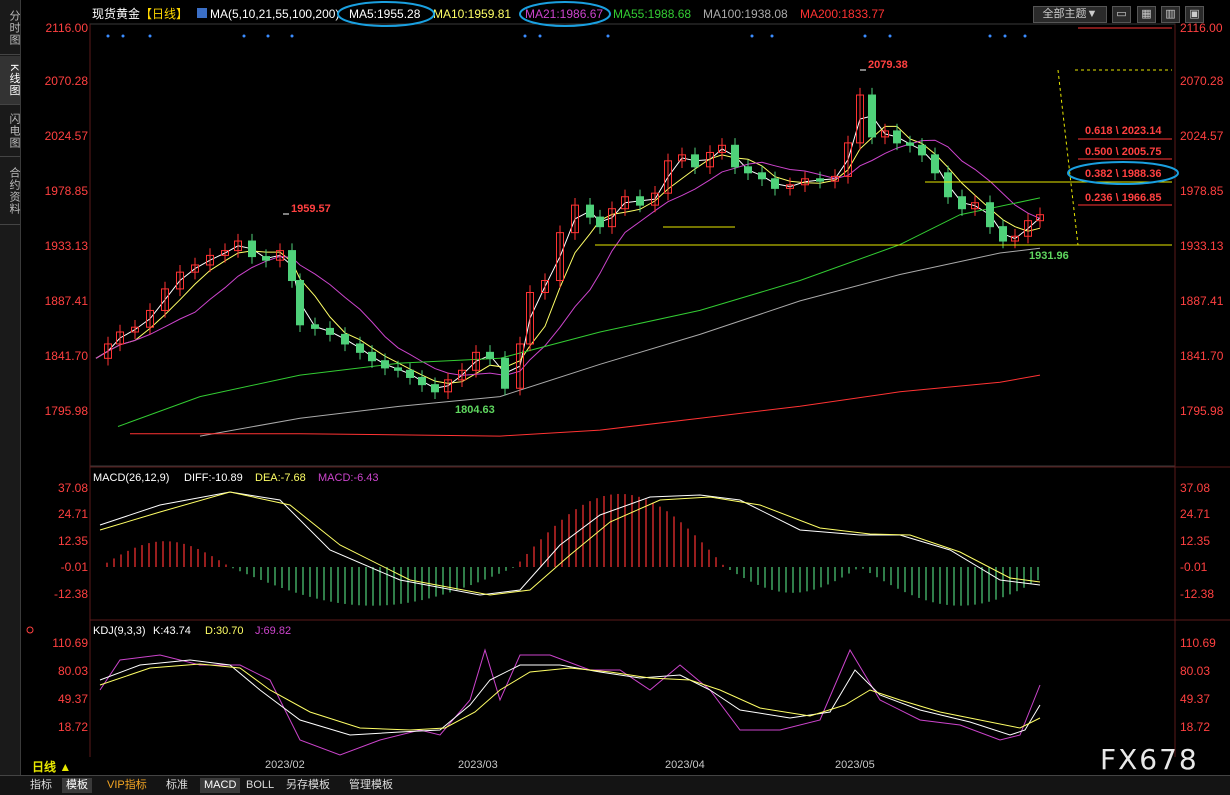 The height and width of the screenshot is (795, 1230). Describe the element at coordinates (745, 14) in the screenshot. I see `ma100-value: MA100:1938.08` at that location.